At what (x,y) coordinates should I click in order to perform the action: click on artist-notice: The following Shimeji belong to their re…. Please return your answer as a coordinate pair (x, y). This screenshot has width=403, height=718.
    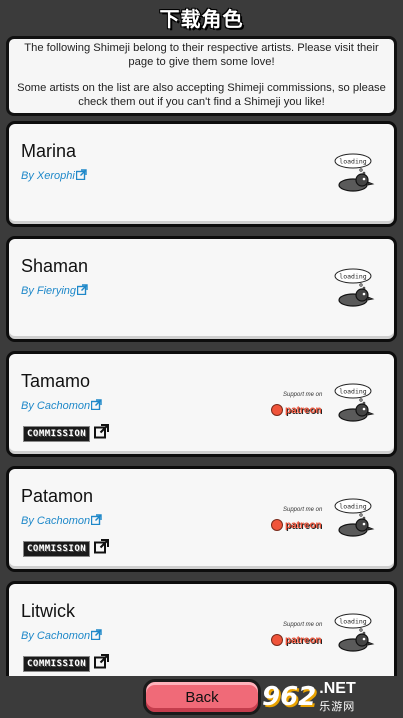
    Looking at the image, I should click on (201, 76).